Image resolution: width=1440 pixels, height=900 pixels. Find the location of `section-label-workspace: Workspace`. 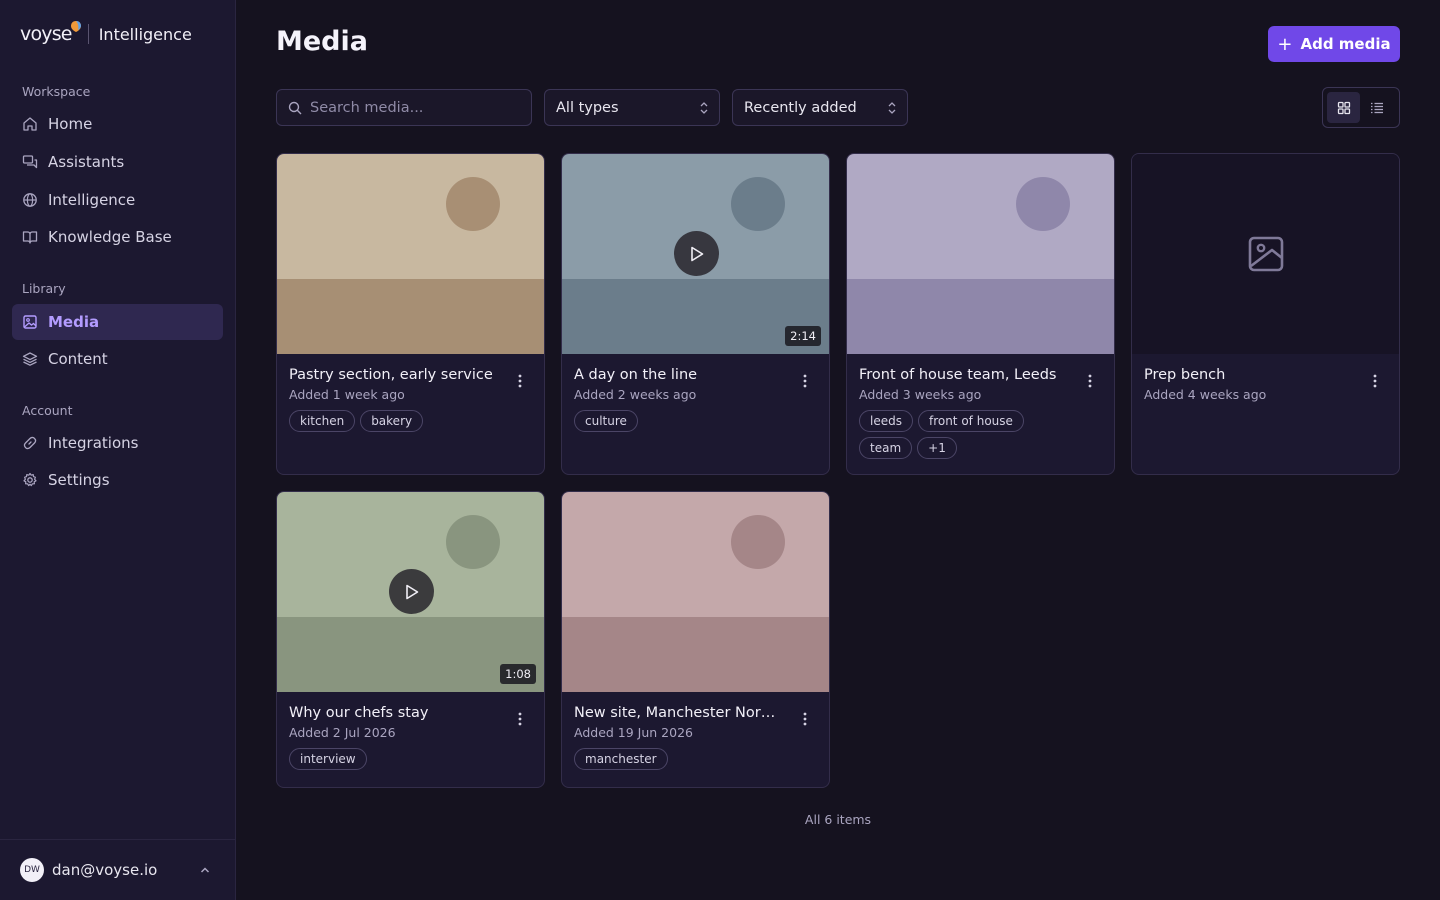

section-label-workspace: Workspace is located at coordinates (56, 91).